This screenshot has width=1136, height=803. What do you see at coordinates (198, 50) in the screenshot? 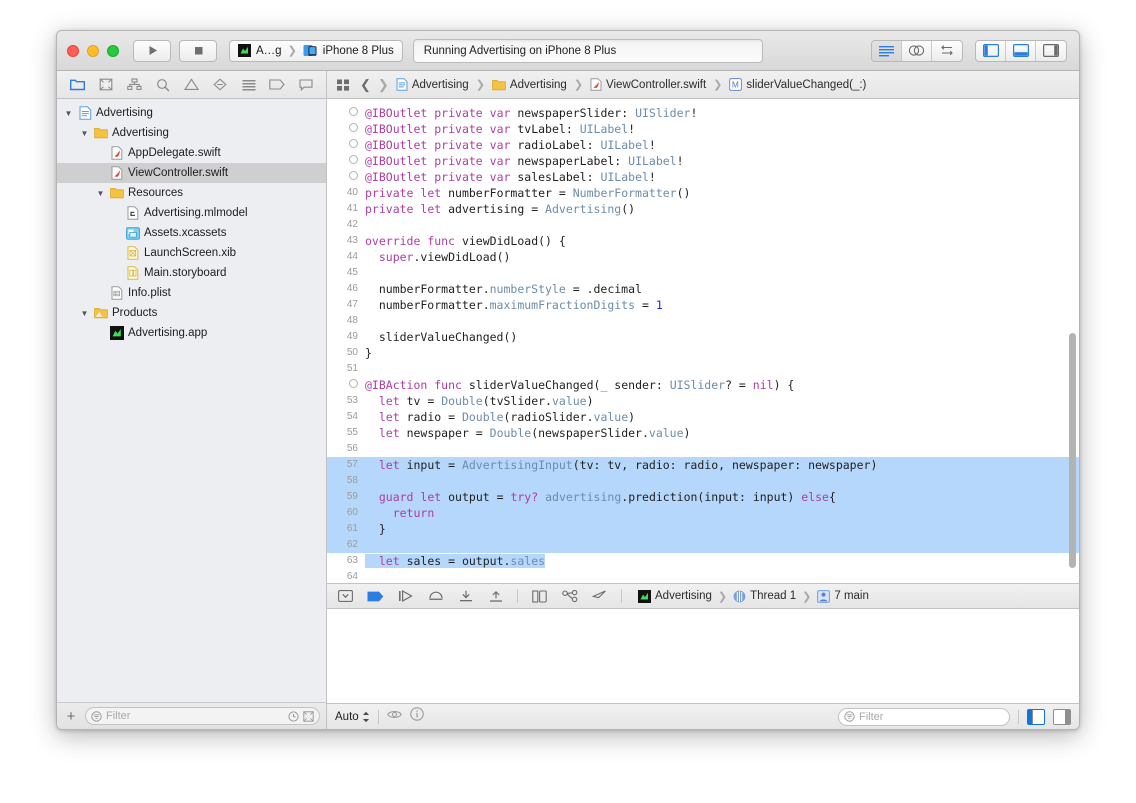
I see `stop-button` at bounding box center [198, 50].